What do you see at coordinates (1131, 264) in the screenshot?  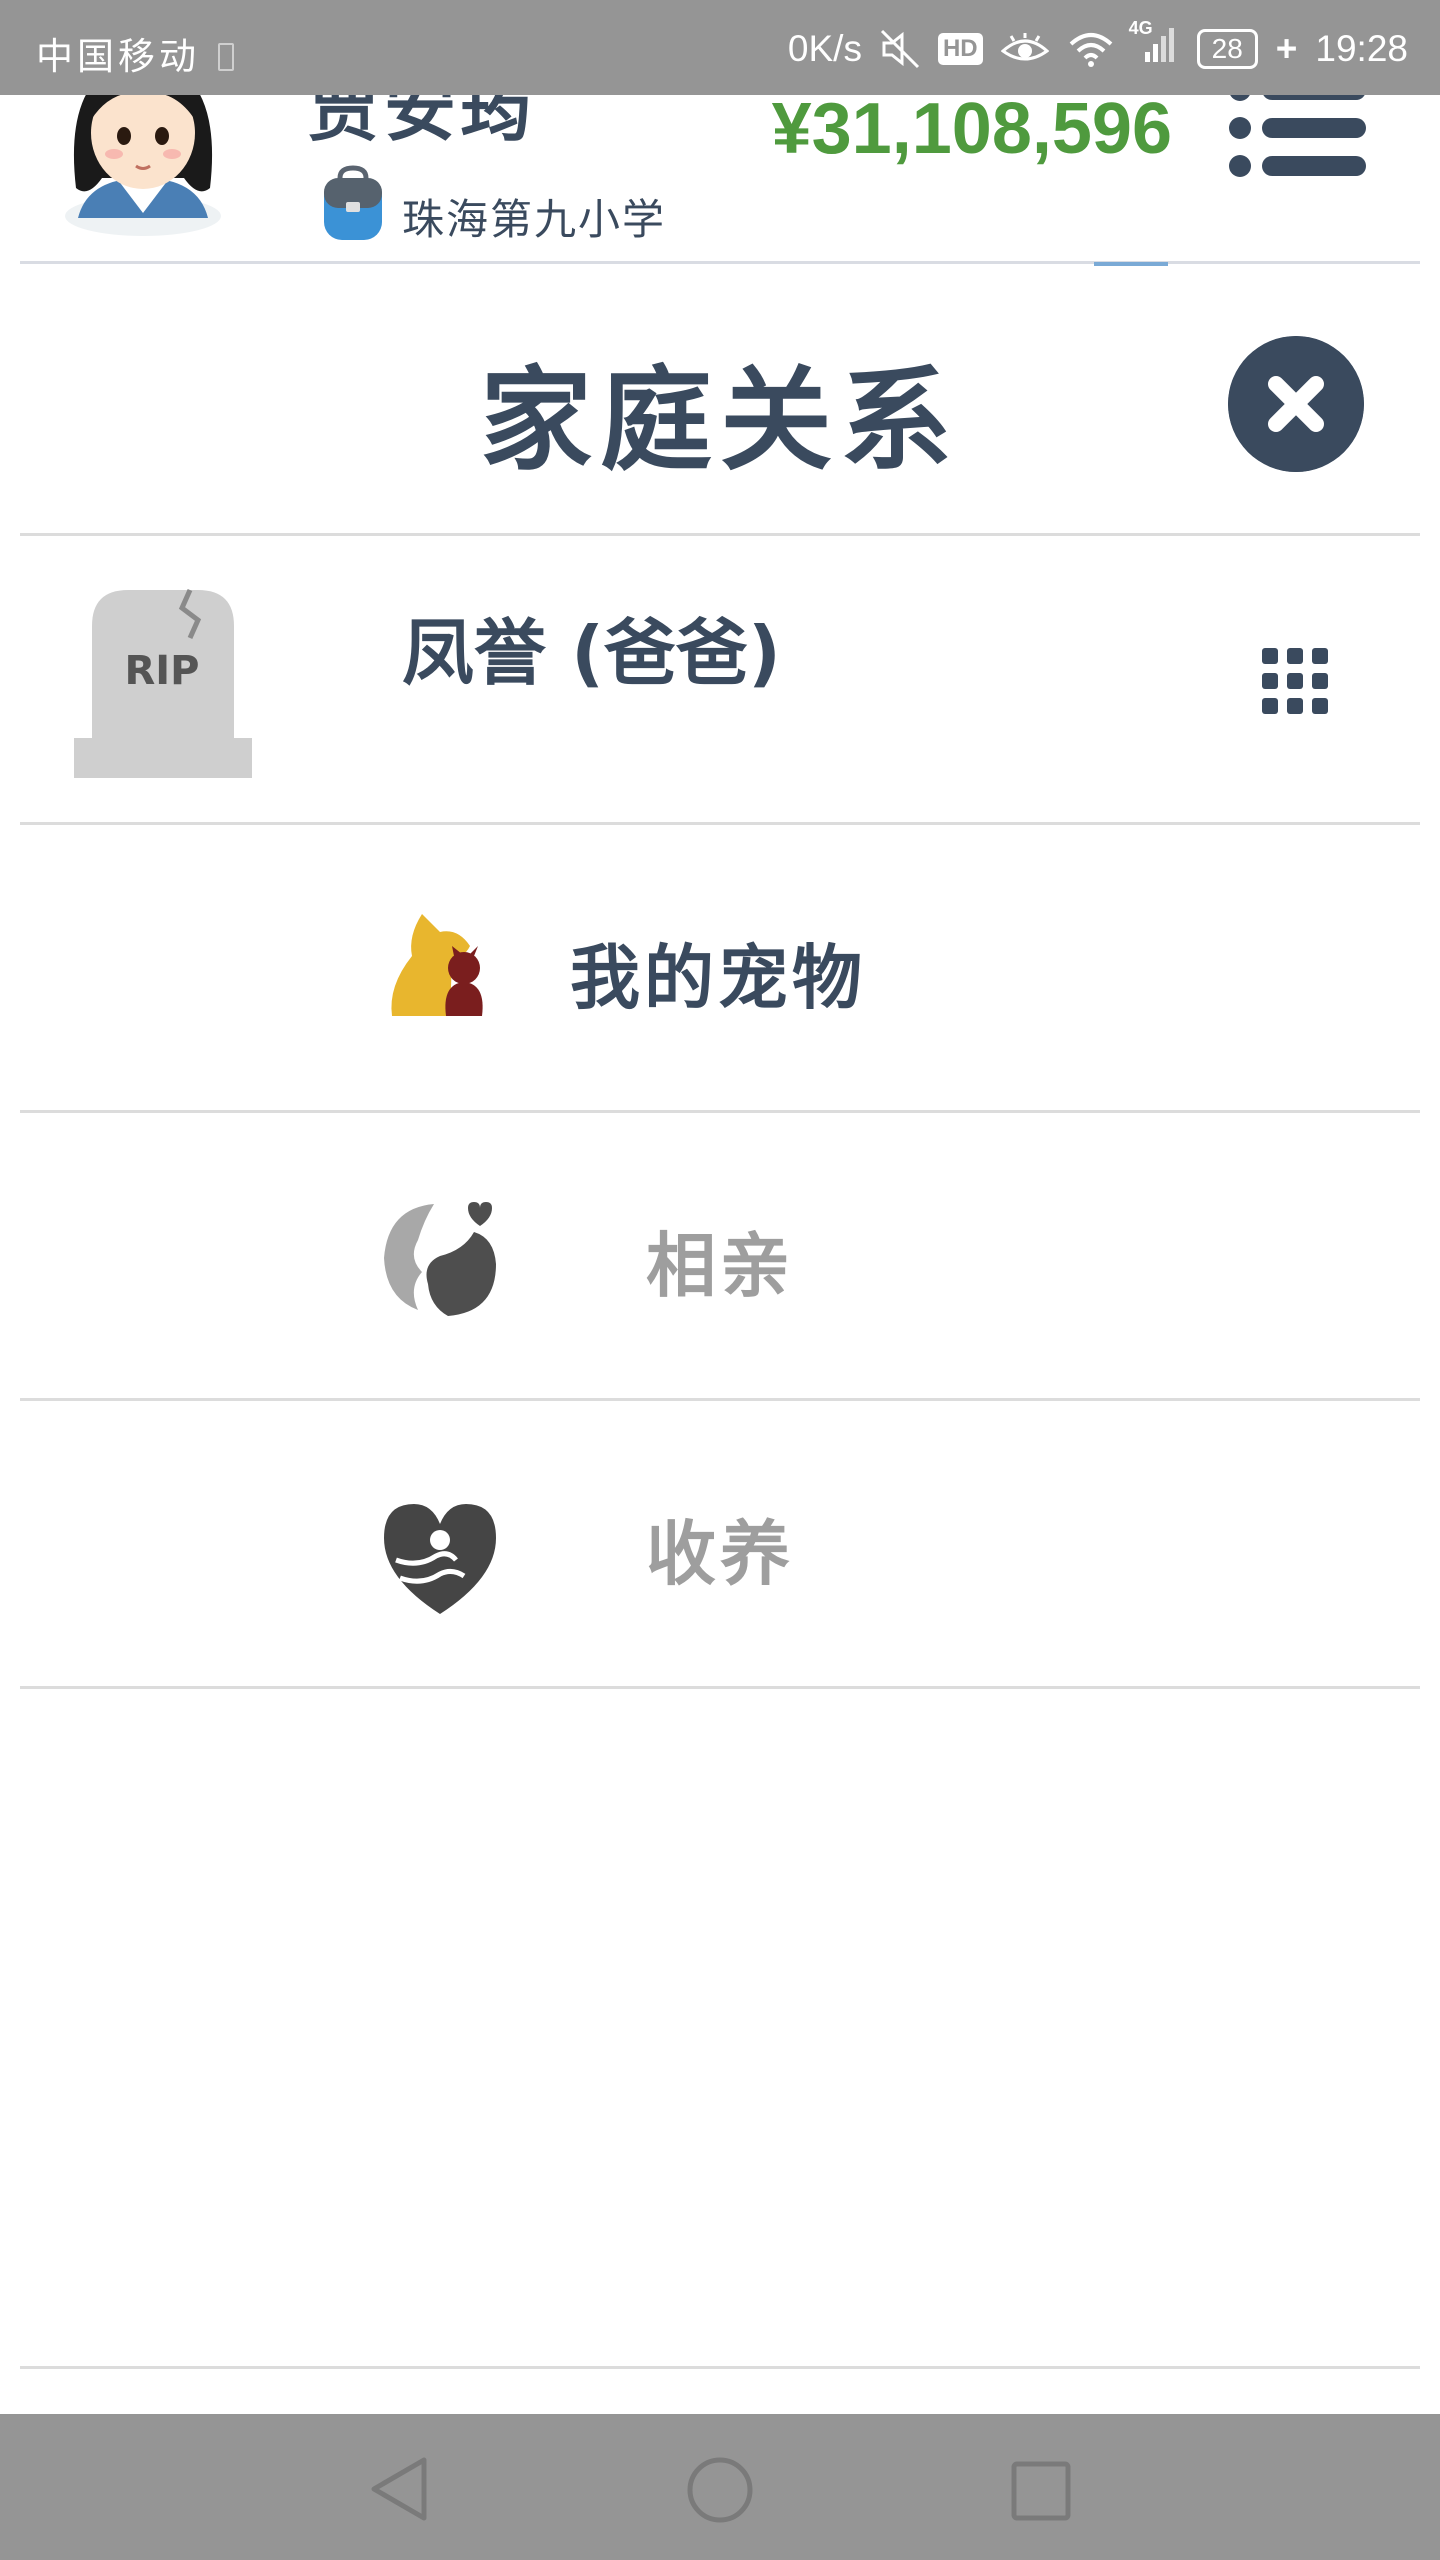 I see `tab-indicator` at bounding box center [1131, 264].